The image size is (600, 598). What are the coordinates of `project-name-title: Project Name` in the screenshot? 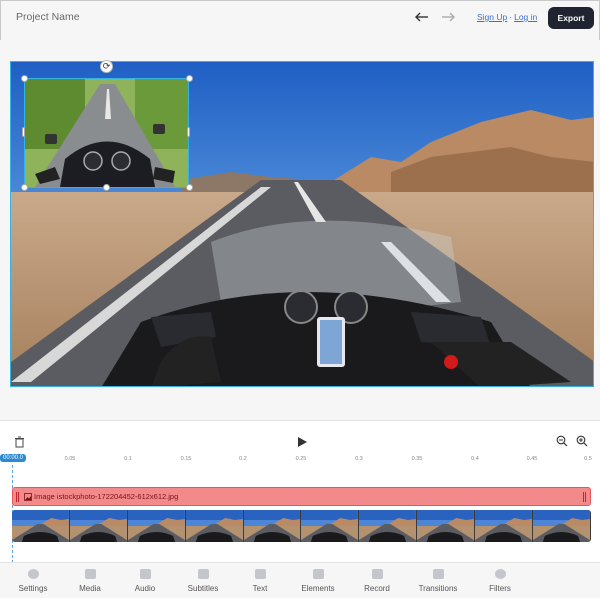 It's located at (48, 17).